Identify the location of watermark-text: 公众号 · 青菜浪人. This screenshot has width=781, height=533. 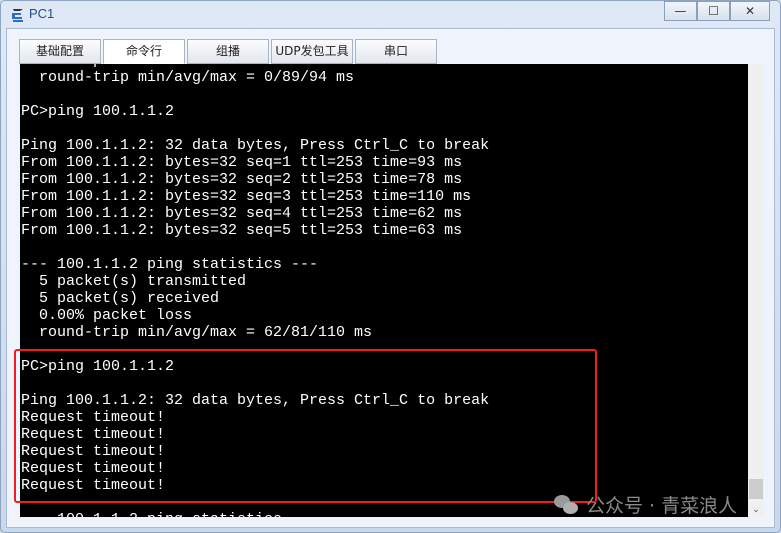
(662, 506).